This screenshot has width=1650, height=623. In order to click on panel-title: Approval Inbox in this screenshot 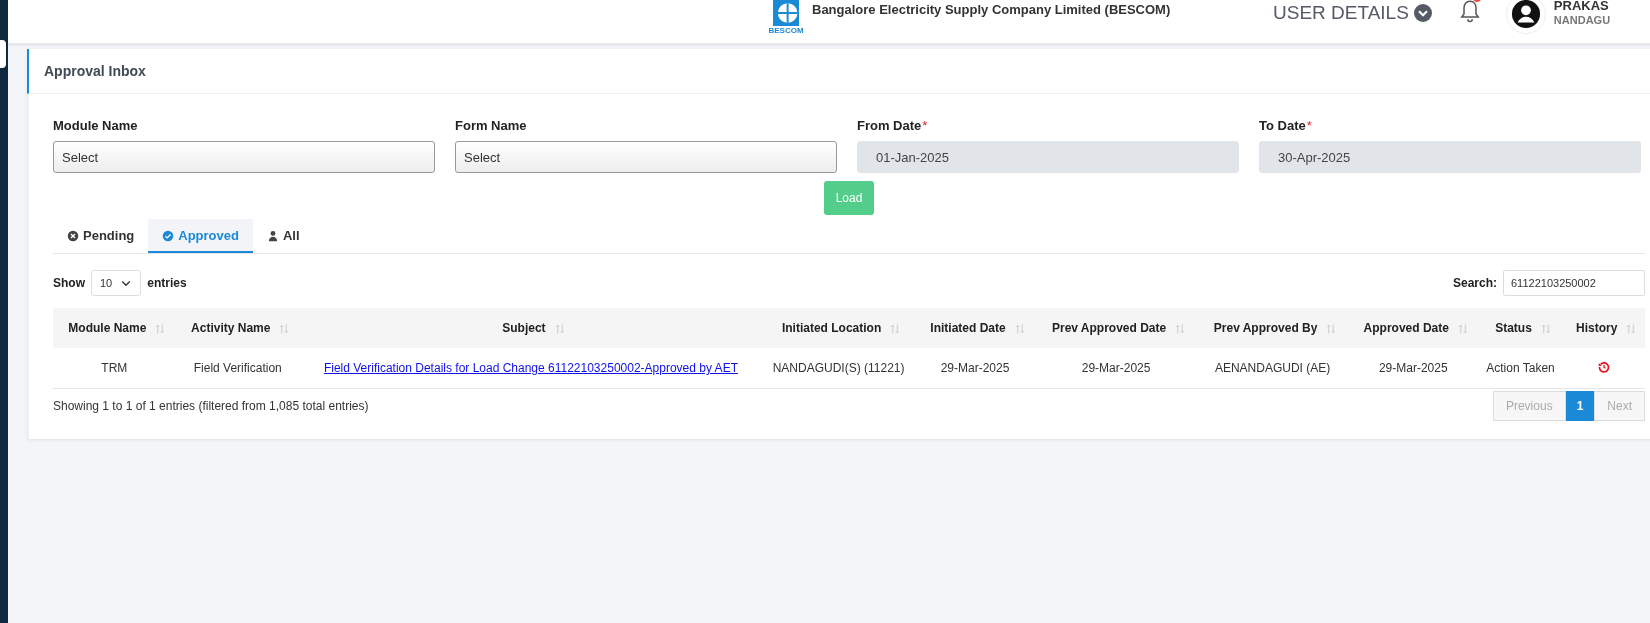, I will do `click(95, 71)`.